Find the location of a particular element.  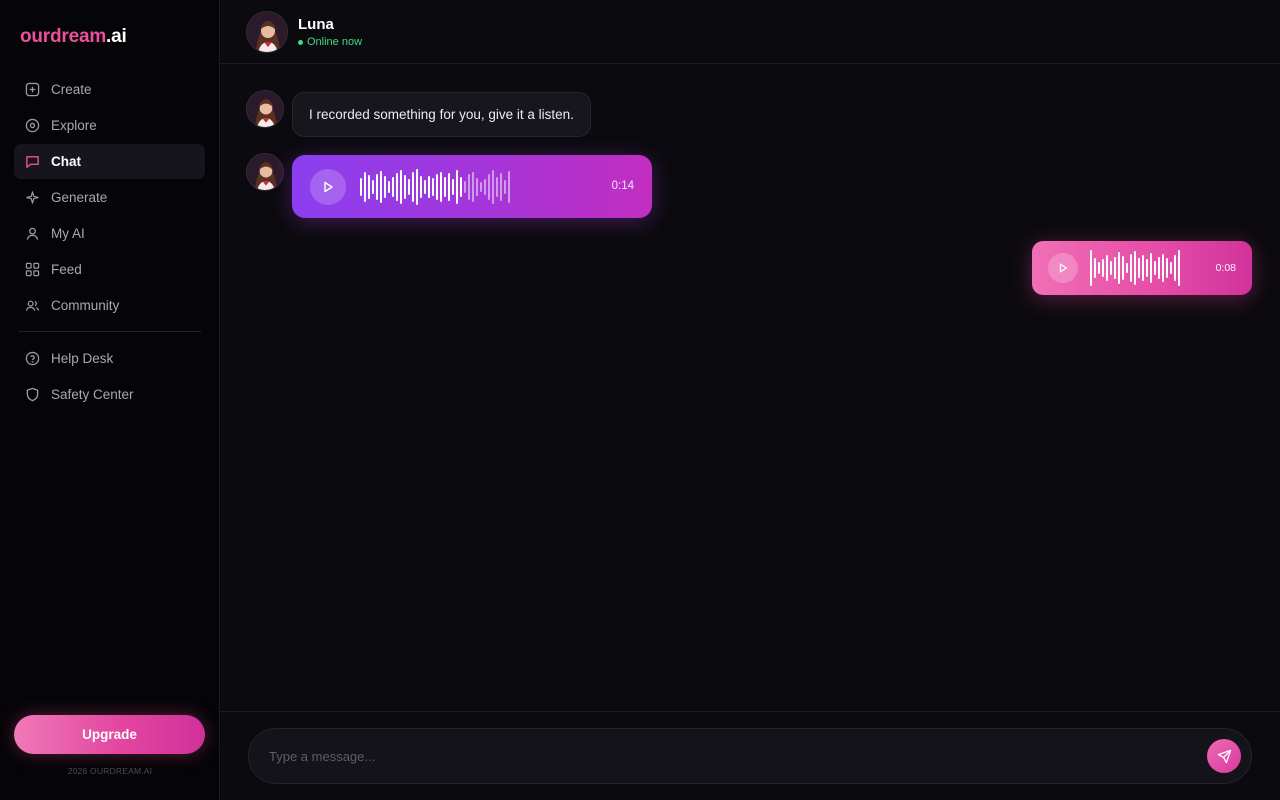

contact-name: Luna is located at coordinates (316, 24).